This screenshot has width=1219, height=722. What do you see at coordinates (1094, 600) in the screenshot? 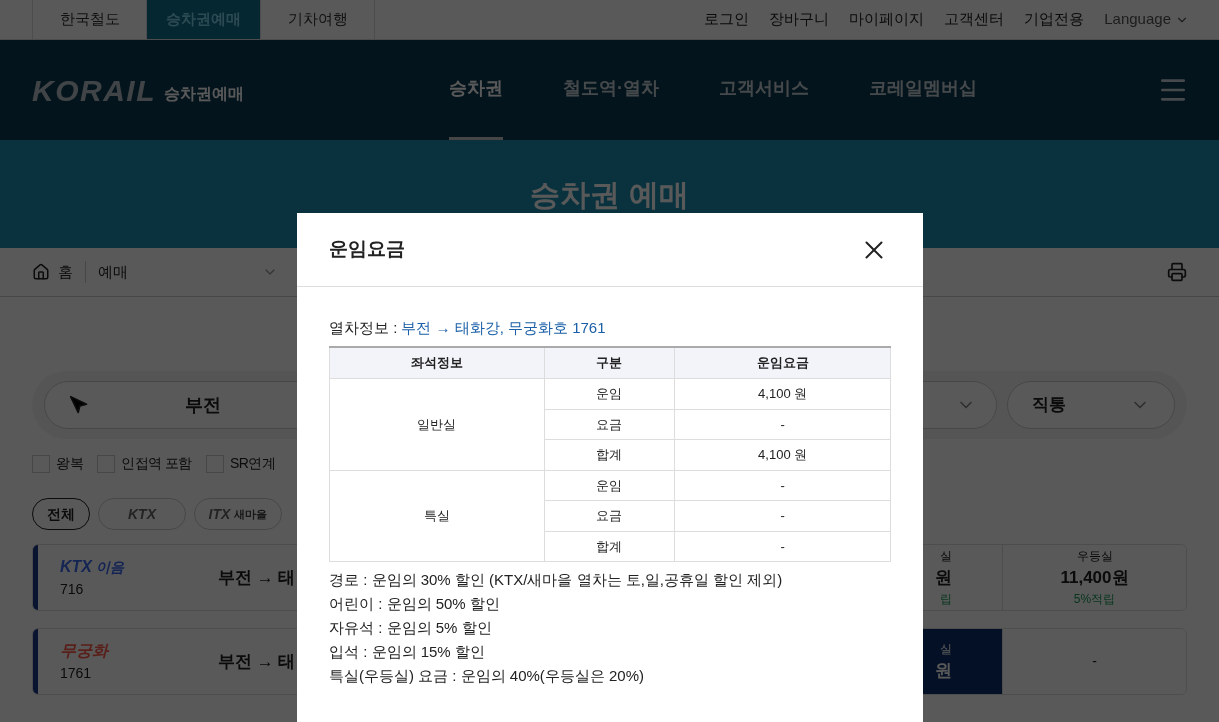
I see `points-note: 5%적립` at bounding box center [1094, 600].